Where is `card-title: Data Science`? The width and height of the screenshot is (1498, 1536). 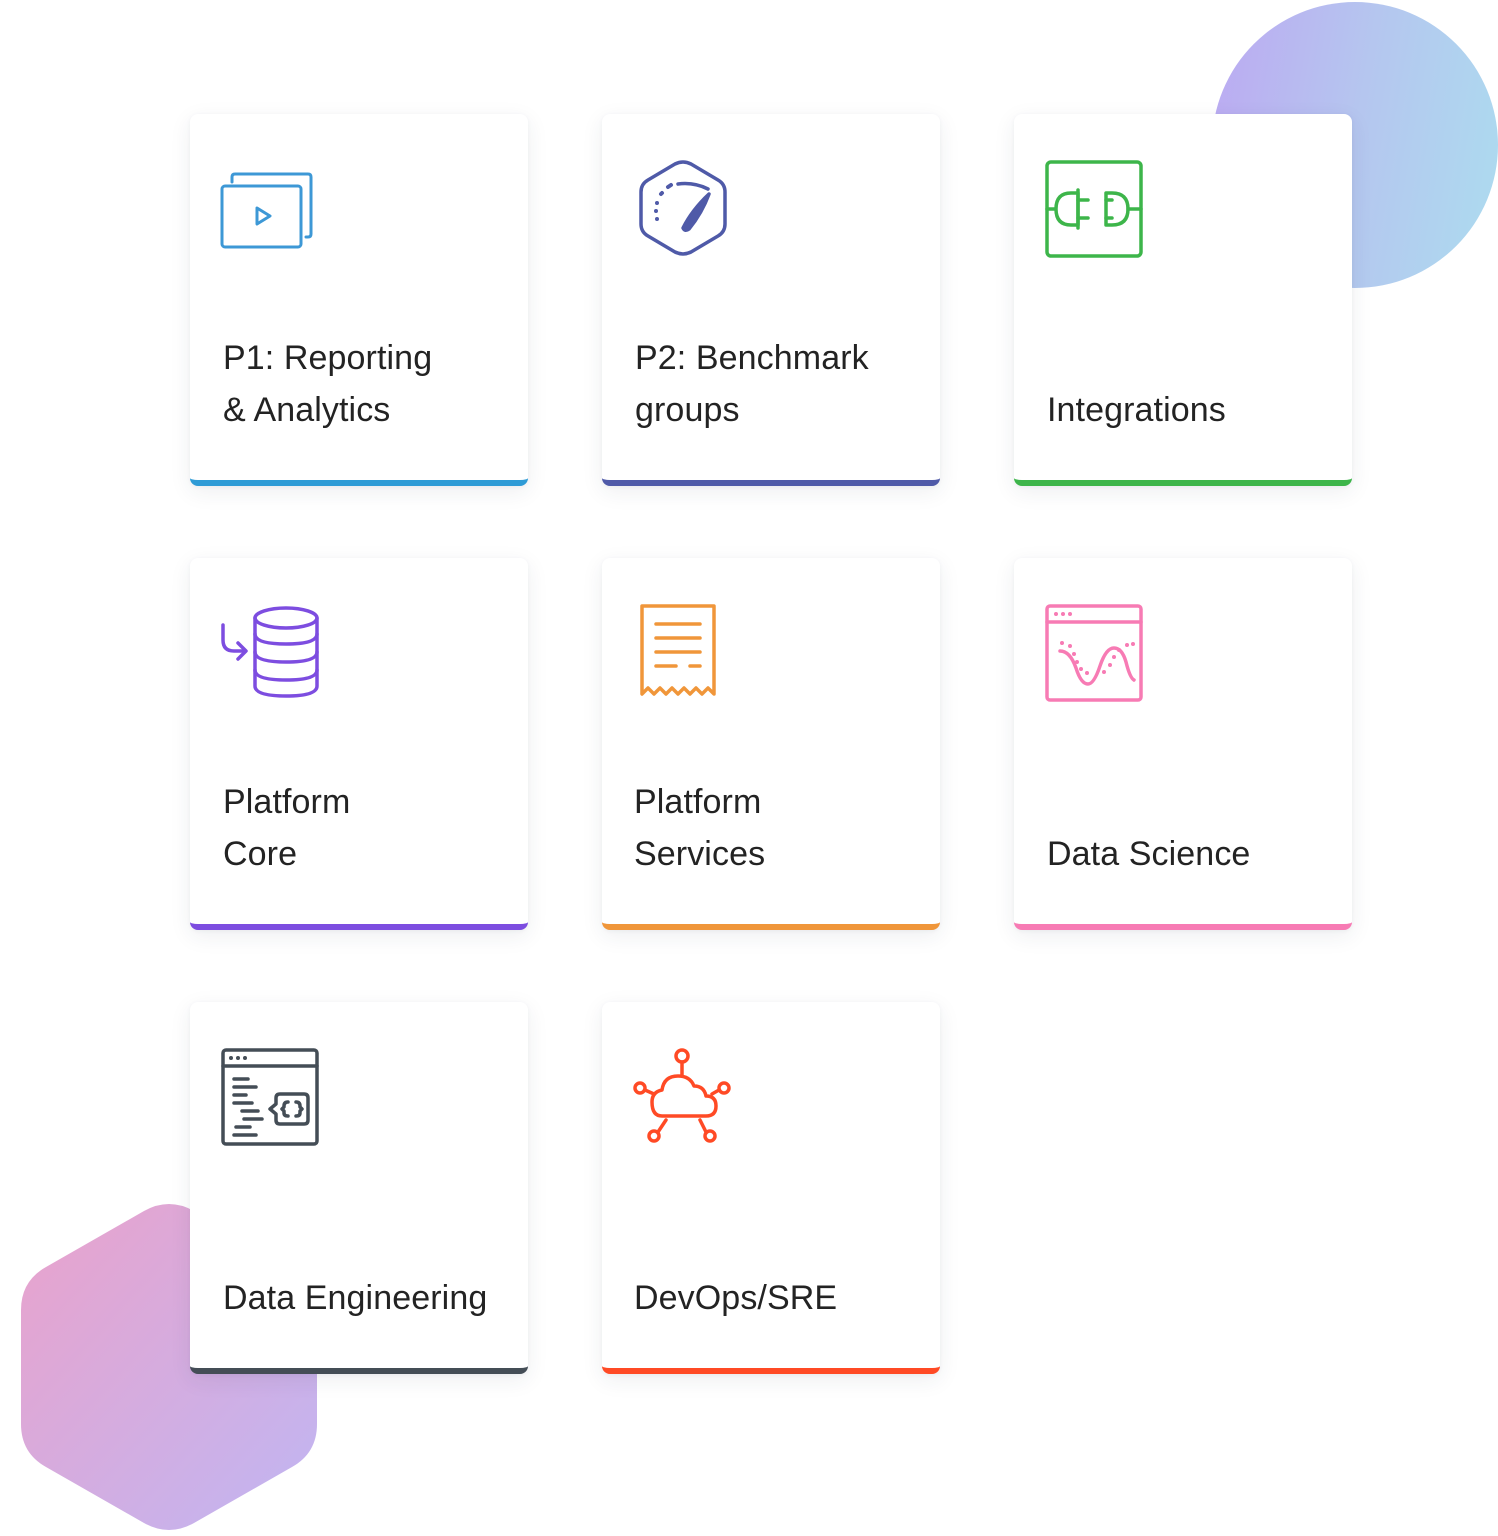 card-title: Data Science is located at coordinates (1149, 854).